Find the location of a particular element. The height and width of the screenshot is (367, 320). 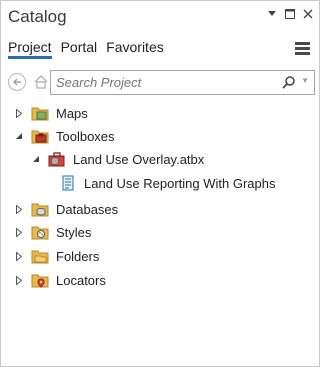

tree-item-toolboxes: Toolboxes is located at coordinates (64, 136).